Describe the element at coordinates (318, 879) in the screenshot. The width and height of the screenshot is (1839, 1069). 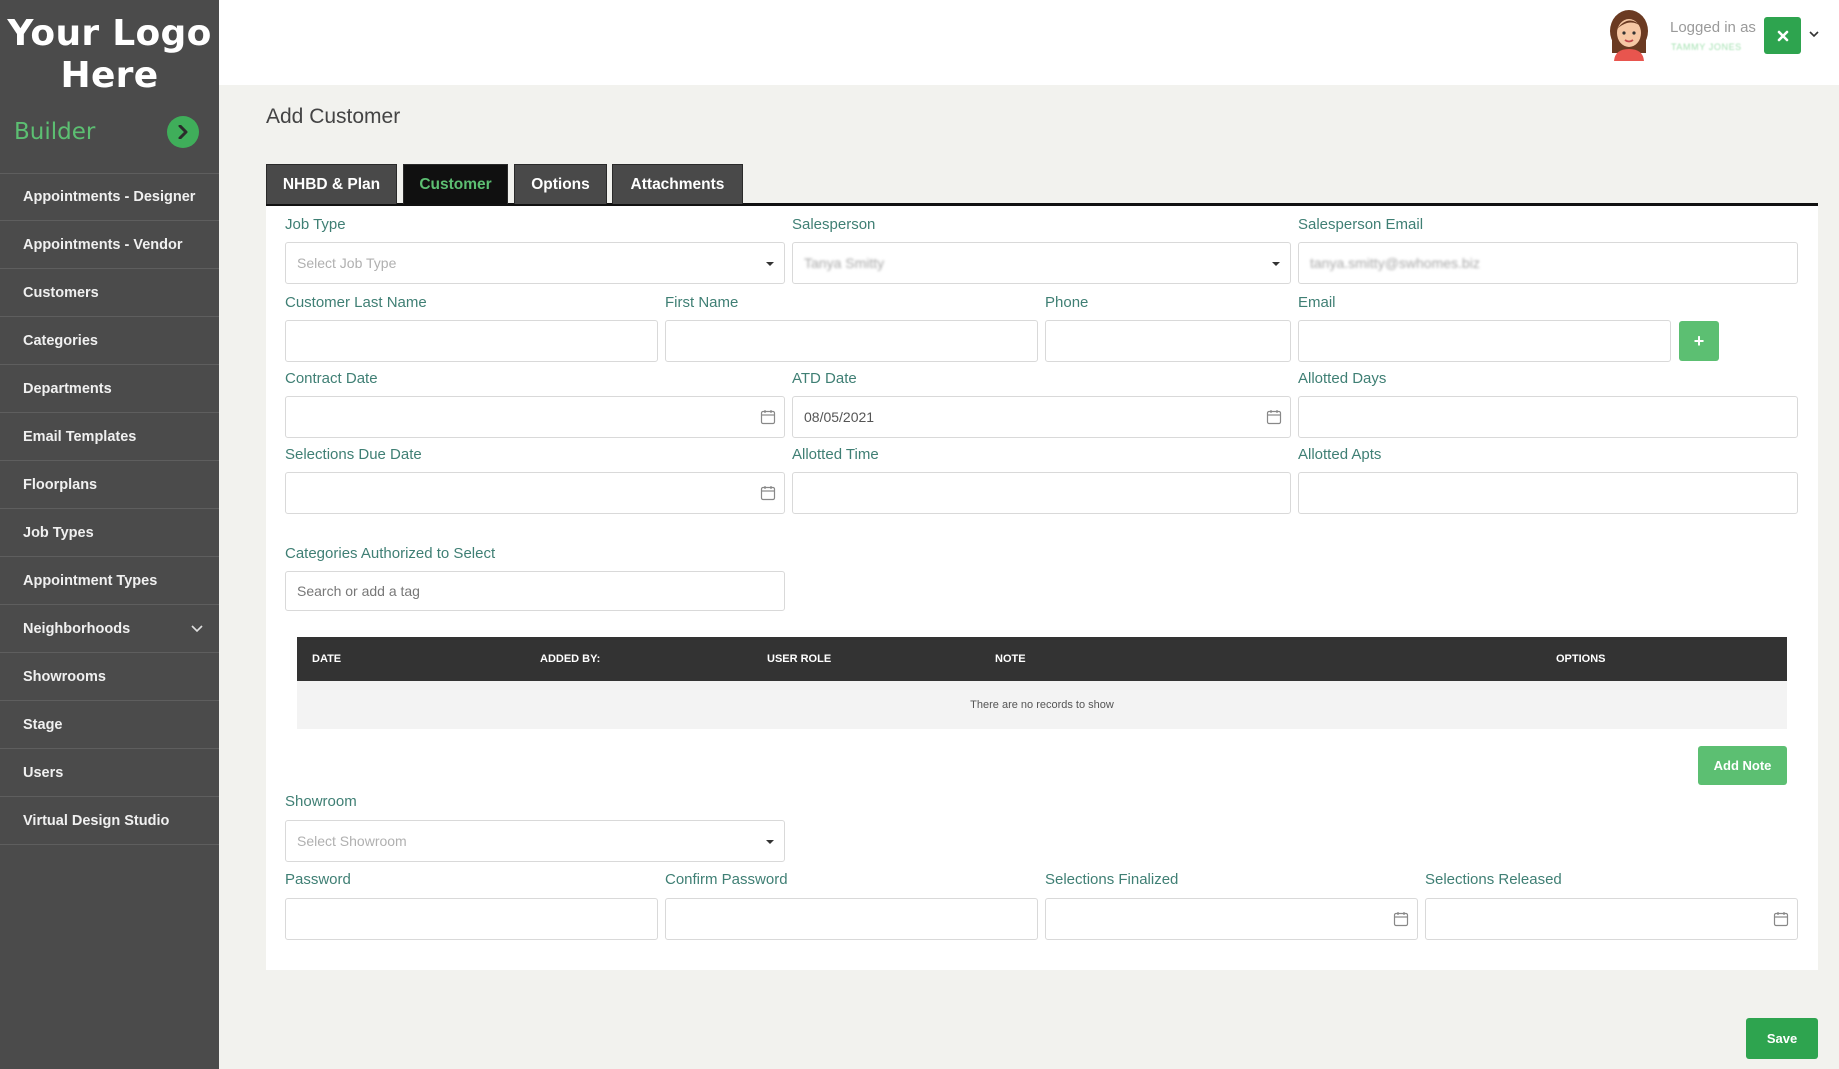
I see `password-label: Password` at that location.